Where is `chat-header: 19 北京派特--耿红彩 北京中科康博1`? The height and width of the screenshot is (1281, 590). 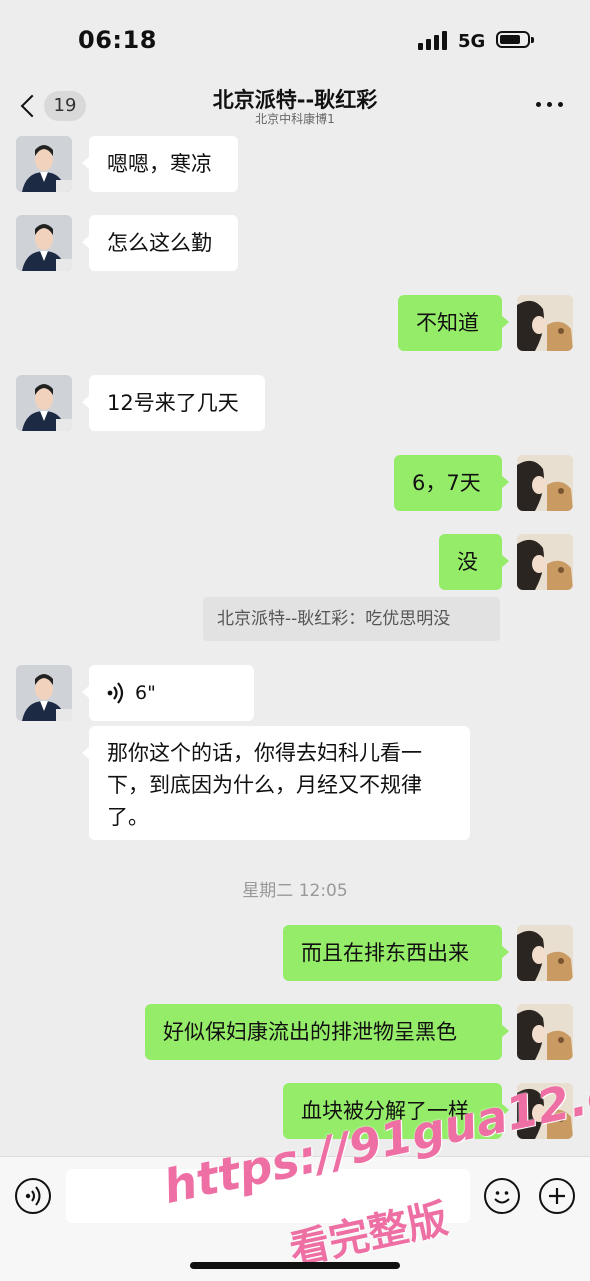
chat-header: 19 北京派特--耿红彩 北京中科康博1 is located at coordinates (295, 106).